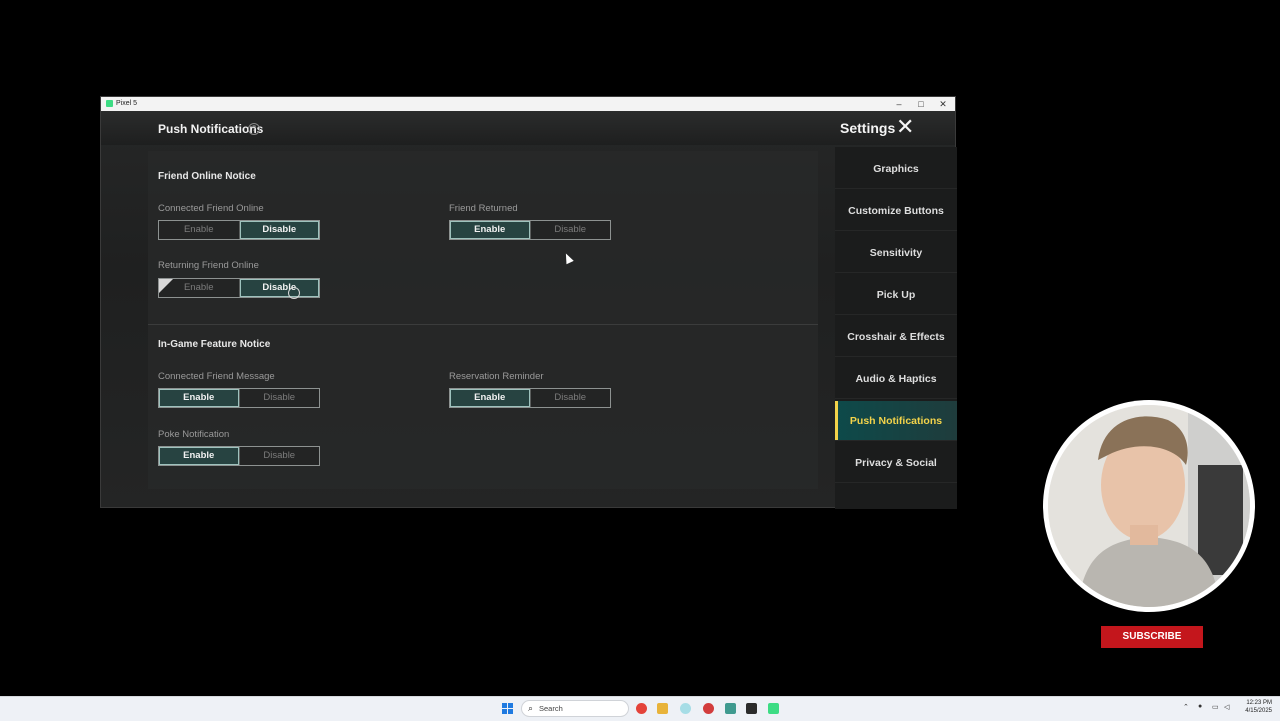 The image size is (1280, 721). I want to click on toggle-label-connected-friend-message: Connected Friend Message, so click(216, 376).